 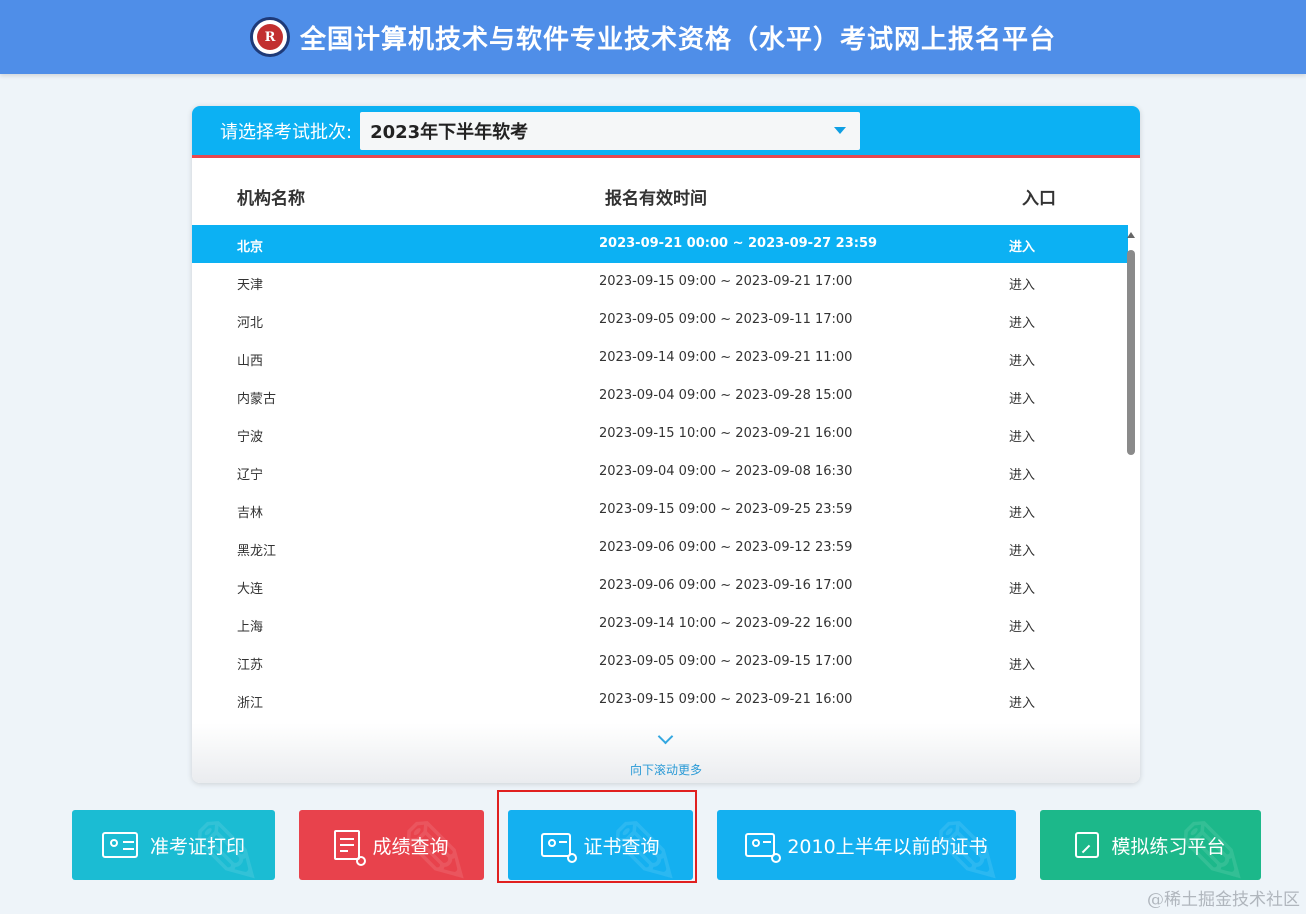 I want to click on site-logo: R, so click(x=269, y=37).